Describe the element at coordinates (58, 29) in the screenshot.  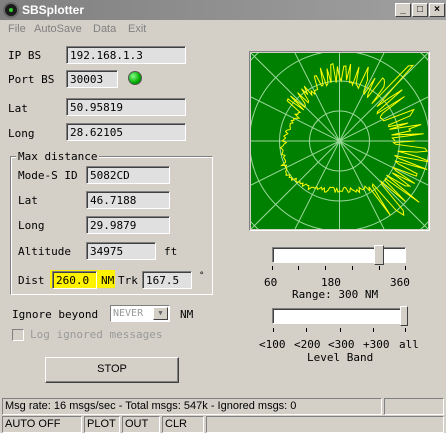
I see `menu-autosave: AutoSave` at that location.